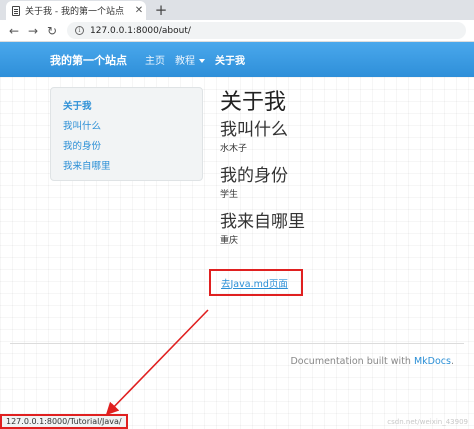 This screenshot has height=429, width=474. I want to click on footer-divider, so click(237, 343).